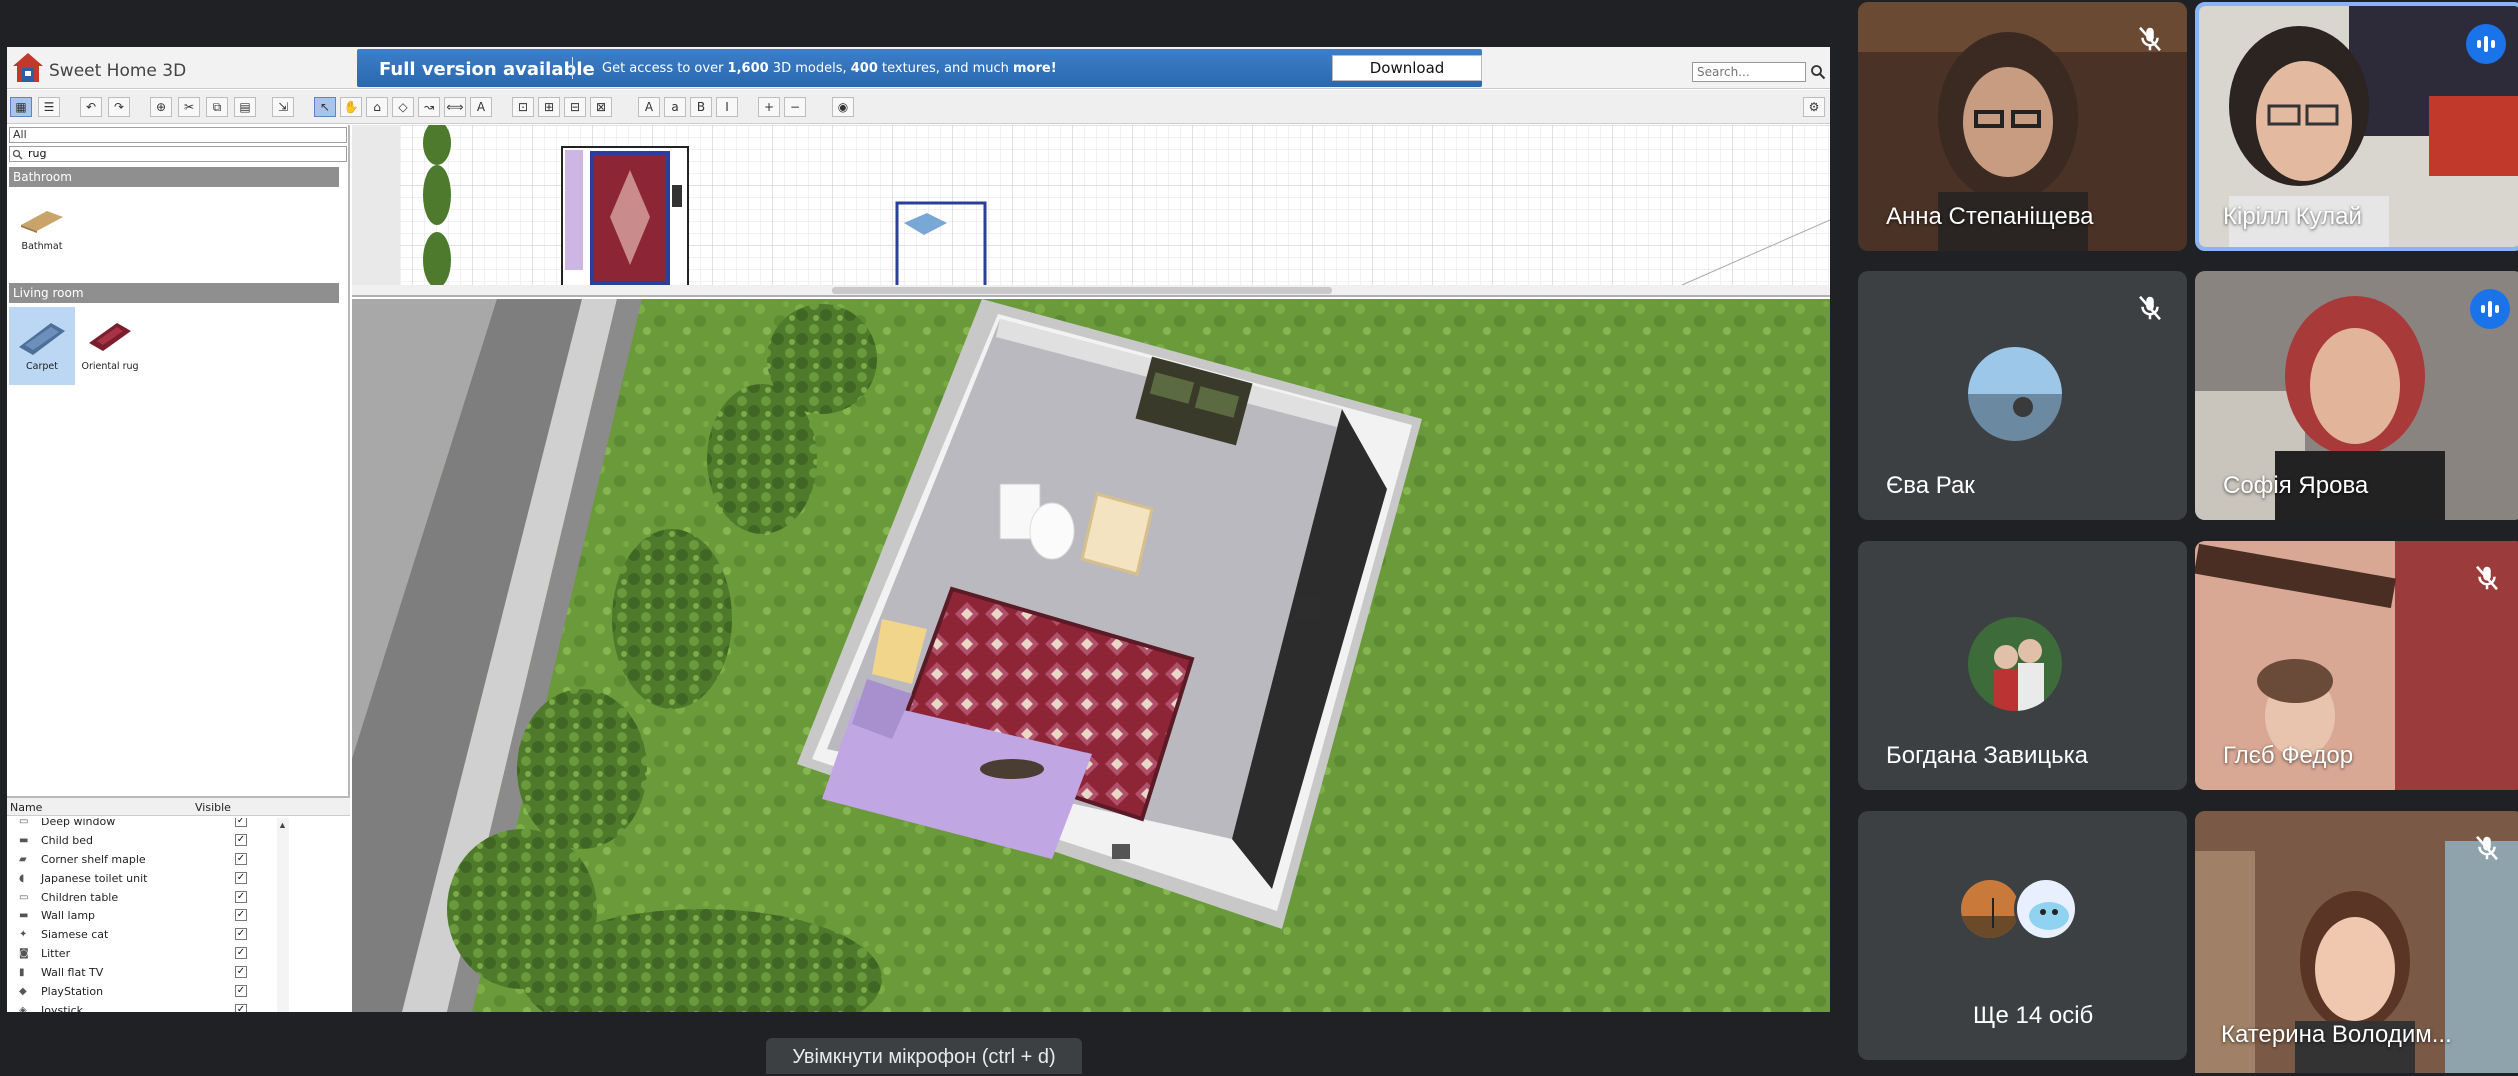  I want to click on pan-mode-icon: ✋, so click(351, 107).